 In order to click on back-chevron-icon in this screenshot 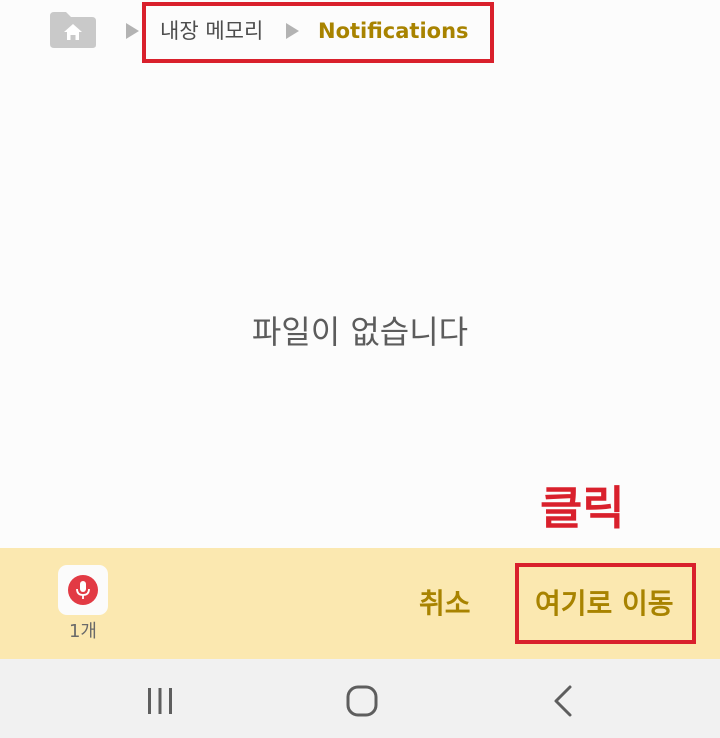, I will do `click(564, 701)`.